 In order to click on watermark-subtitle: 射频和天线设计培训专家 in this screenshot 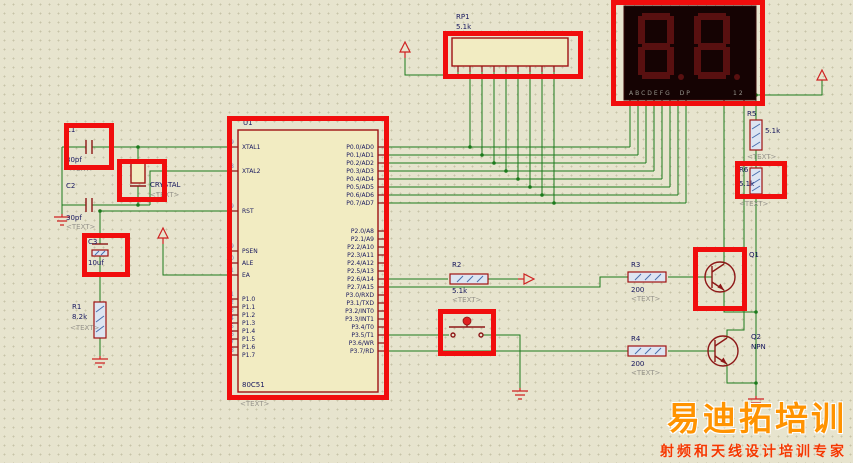, I will do `click(753, 452)`.